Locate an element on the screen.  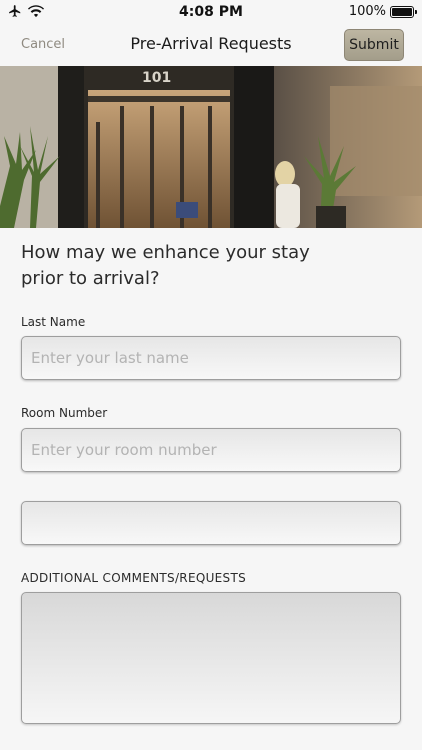
navigation-bar: Cancel Pre-Arrival Requests Submit is located at coordinates (211, 45).